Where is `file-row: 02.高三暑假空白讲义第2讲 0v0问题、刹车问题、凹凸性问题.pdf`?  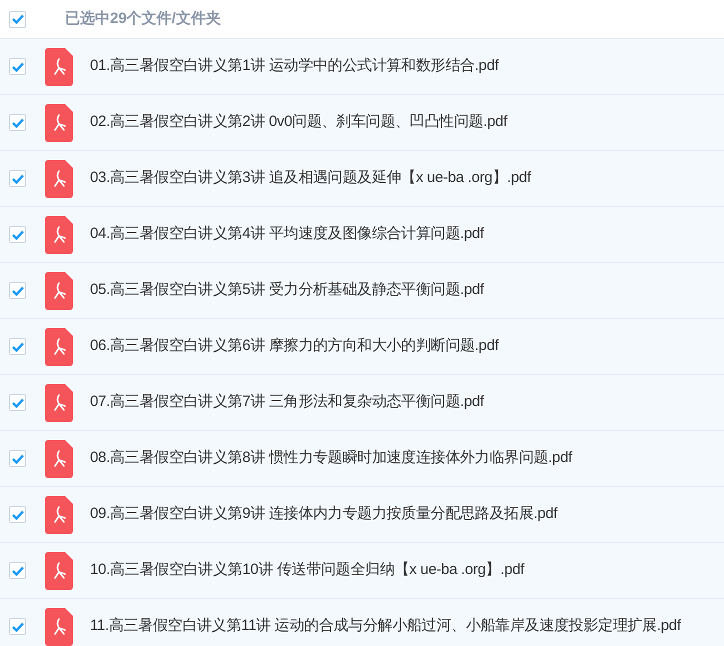 file-row: 02.高三暑假空白讲义第2讲 0v0问题、刹车问题、凹凸性问题.pdf is located at coordinates (362, 122).